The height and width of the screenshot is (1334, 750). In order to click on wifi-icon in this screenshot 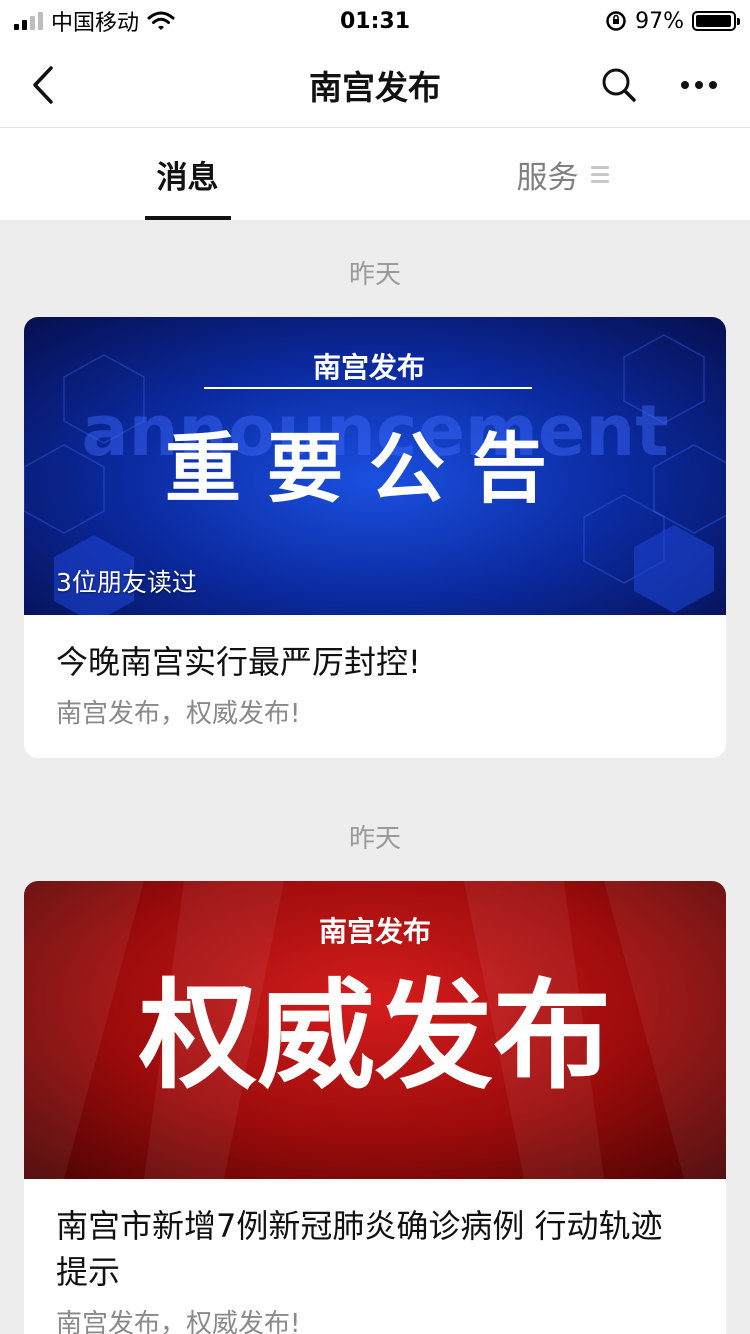, I will do `click(161, 20)`.